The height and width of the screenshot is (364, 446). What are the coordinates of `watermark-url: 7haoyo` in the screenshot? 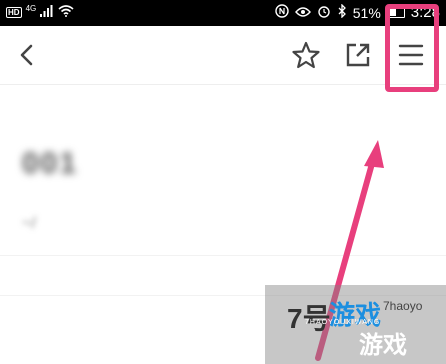 It's located at (403, 306).